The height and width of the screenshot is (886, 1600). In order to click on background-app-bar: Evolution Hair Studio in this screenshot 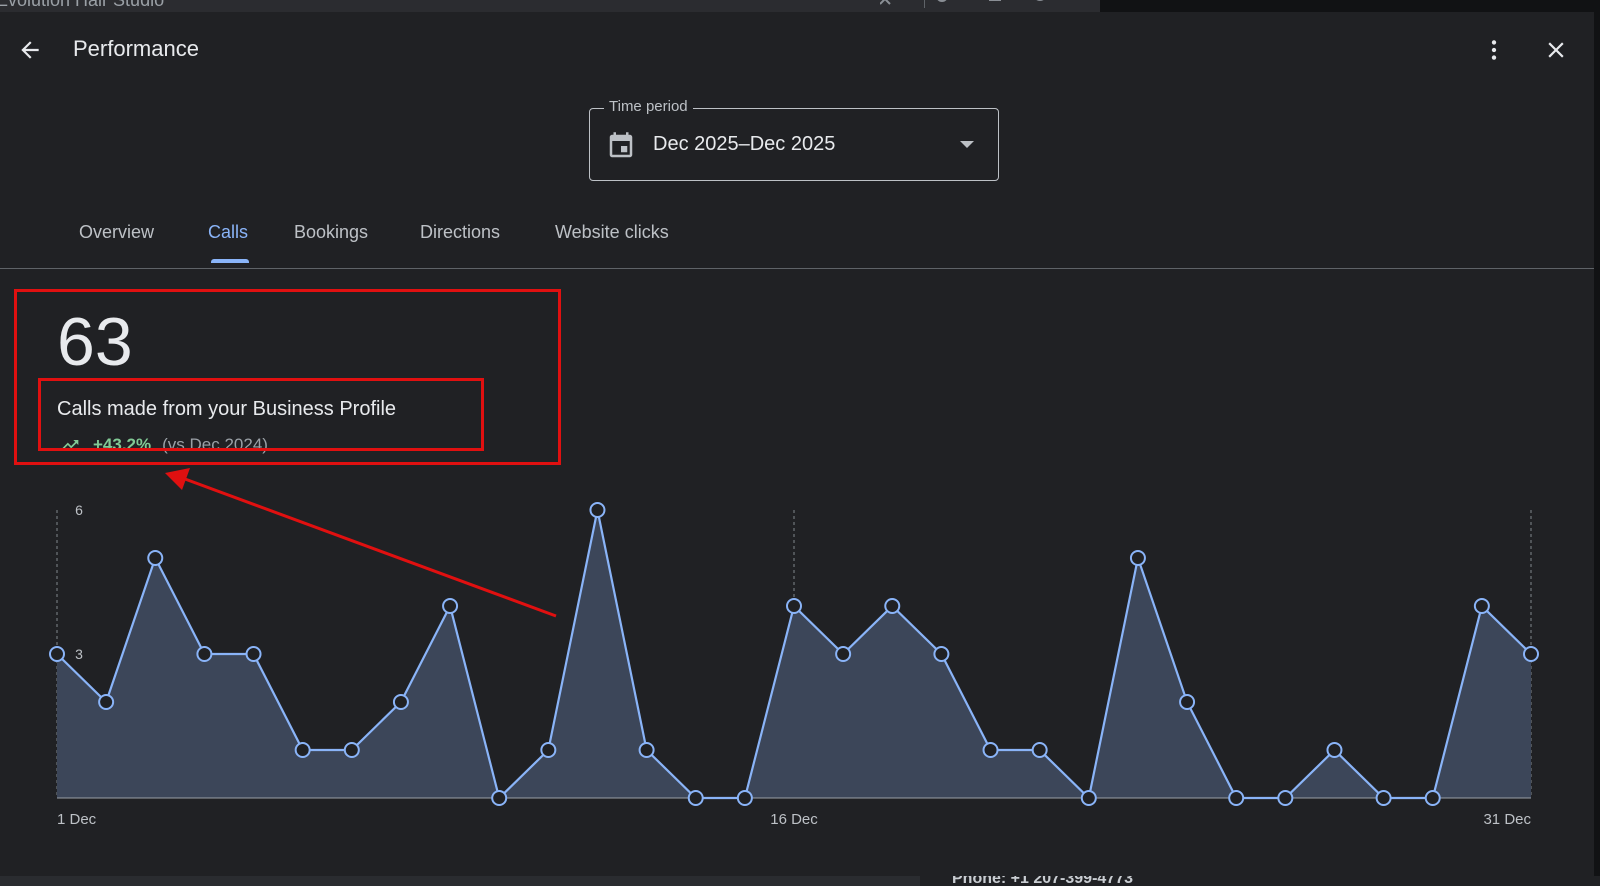, I will do `click(800, 6)`.